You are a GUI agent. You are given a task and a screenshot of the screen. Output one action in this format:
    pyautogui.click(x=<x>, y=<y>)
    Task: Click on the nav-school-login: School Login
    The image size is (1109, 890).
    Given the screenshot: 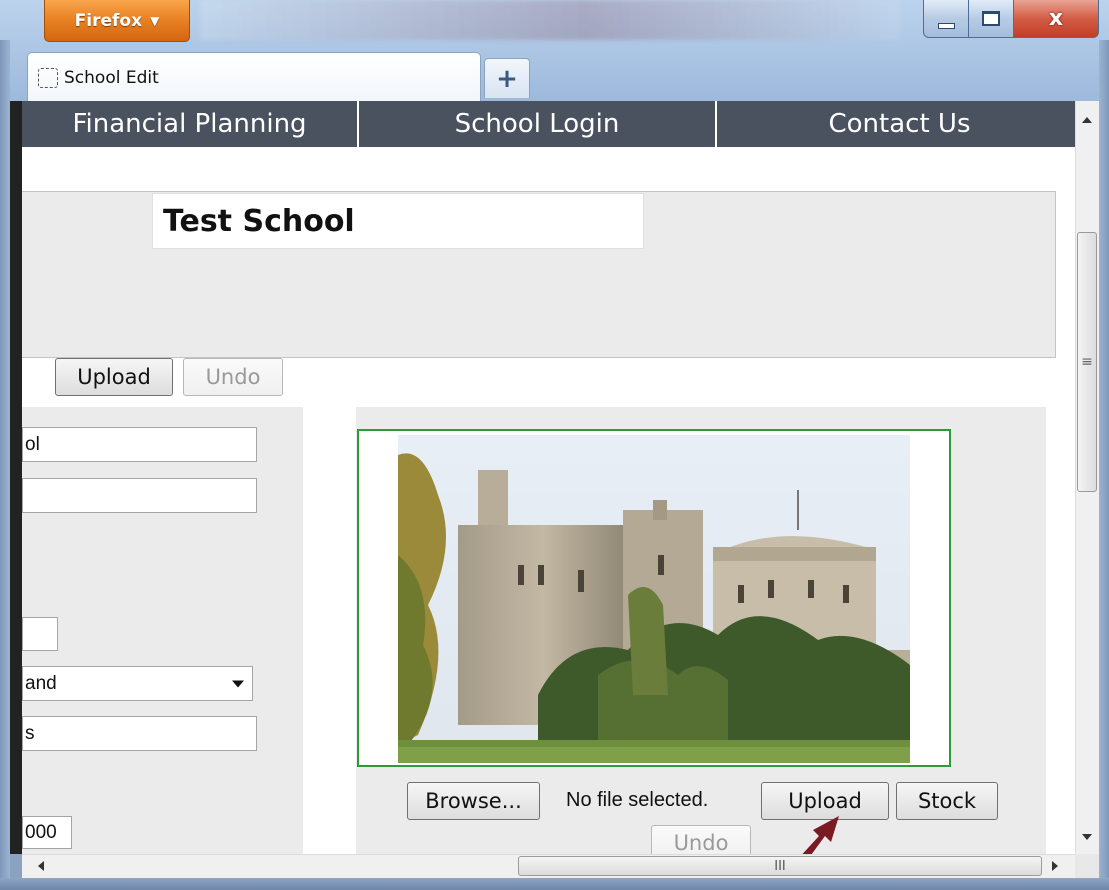 What is the action you would take?
    pyautogui.click(x=538, y=124)
    